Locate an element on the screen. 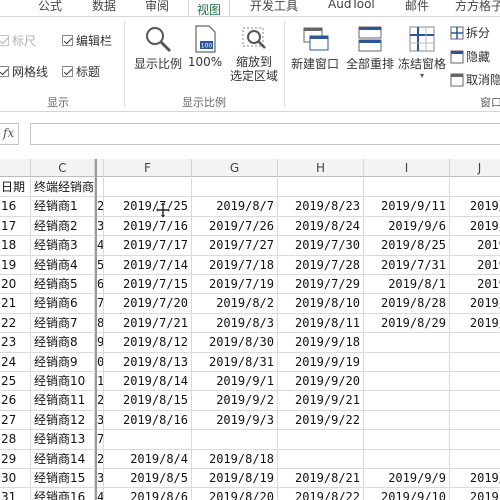 The width and height of the screenshot is (500, 500). cell-h: 2019/7/29 is located at coordinates (321, 285).